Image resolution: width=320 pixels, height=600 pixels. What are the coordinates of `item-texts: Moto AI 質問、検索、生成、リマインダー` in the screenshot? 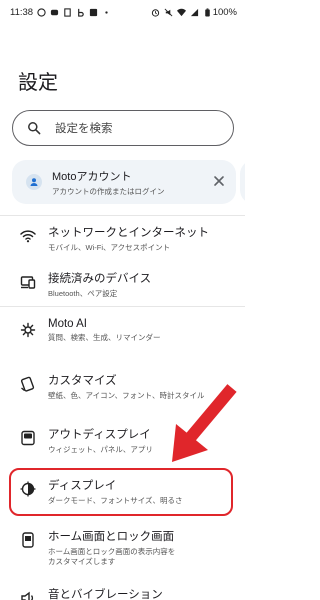 It's located at (104, 330).